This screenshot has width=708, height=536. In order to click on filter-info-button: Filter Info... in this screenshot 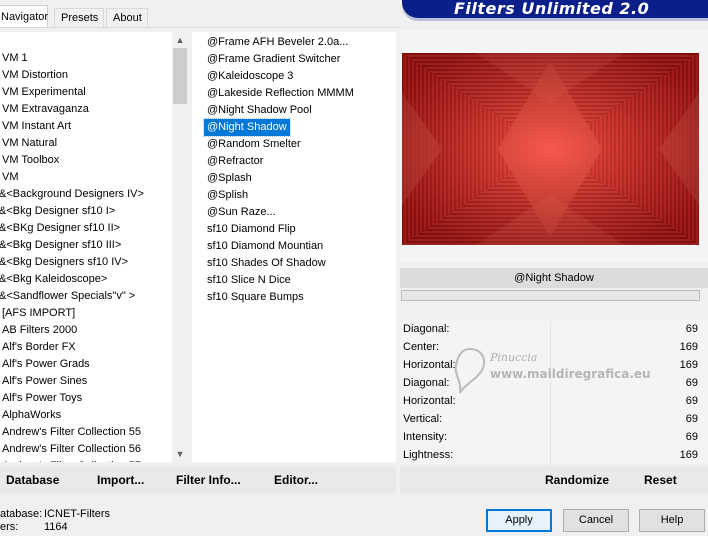, I will do `click(208, 480)`.